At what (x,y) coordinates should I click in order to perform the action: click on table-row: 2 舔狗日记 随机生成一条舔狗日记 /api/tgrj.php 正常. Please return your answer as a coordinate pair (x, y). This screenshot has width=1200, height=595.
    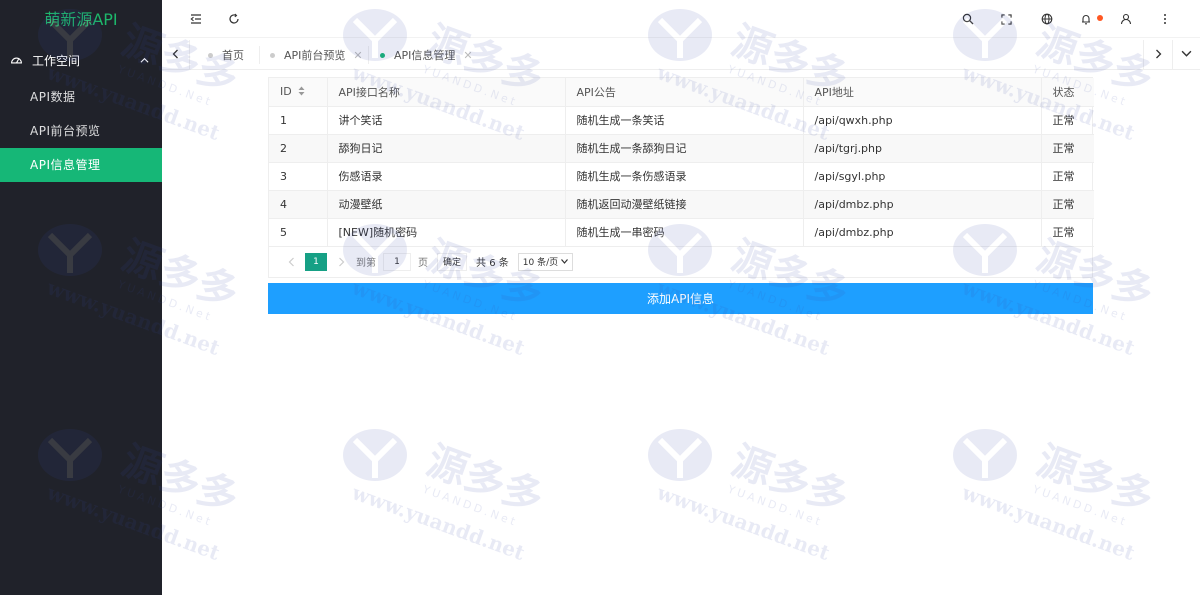
    Looking at the image, I should click on (681, 148).